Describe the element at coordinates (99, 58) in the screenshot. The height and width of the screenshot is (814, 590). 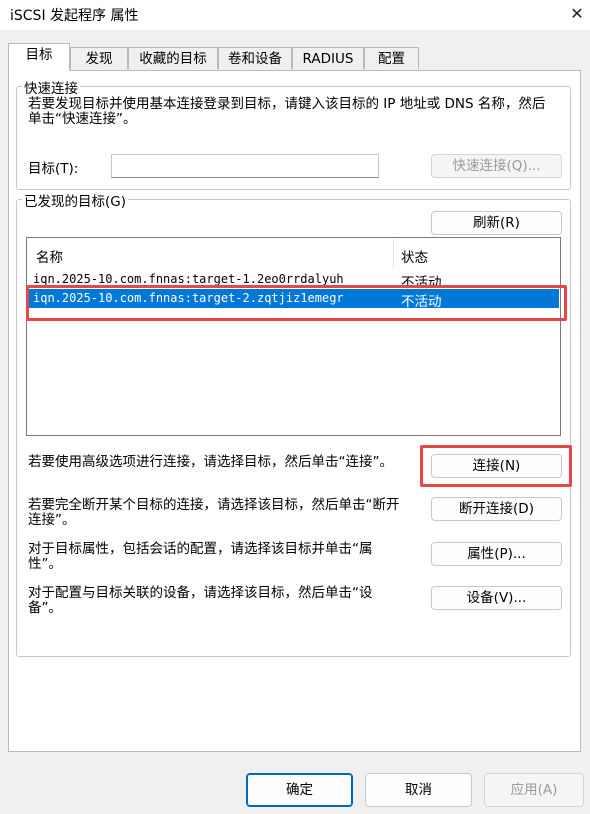
I see `tab-discovery: 发现` at that location.